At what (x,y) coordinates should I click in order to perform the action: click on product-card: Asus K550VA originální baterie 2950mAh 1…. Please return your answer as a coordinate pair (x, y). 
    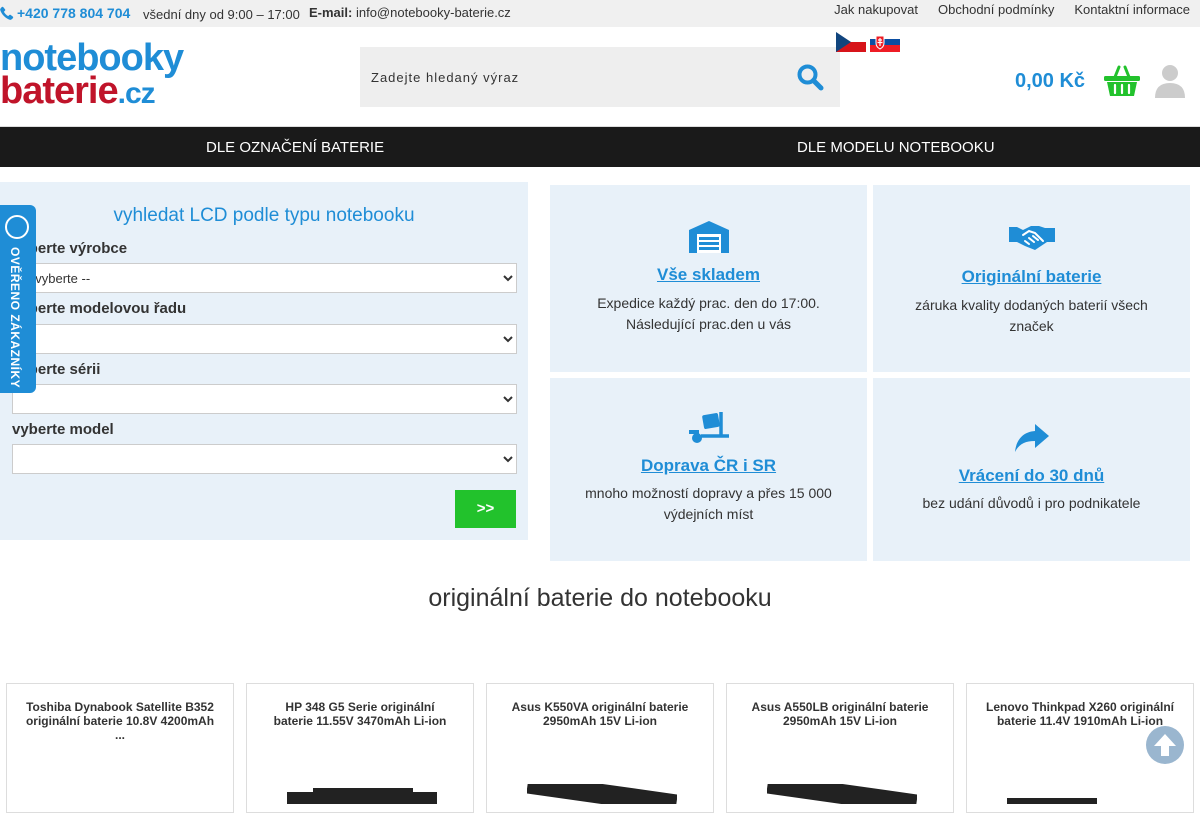
    Looking at the image, I should click on (600, 748).